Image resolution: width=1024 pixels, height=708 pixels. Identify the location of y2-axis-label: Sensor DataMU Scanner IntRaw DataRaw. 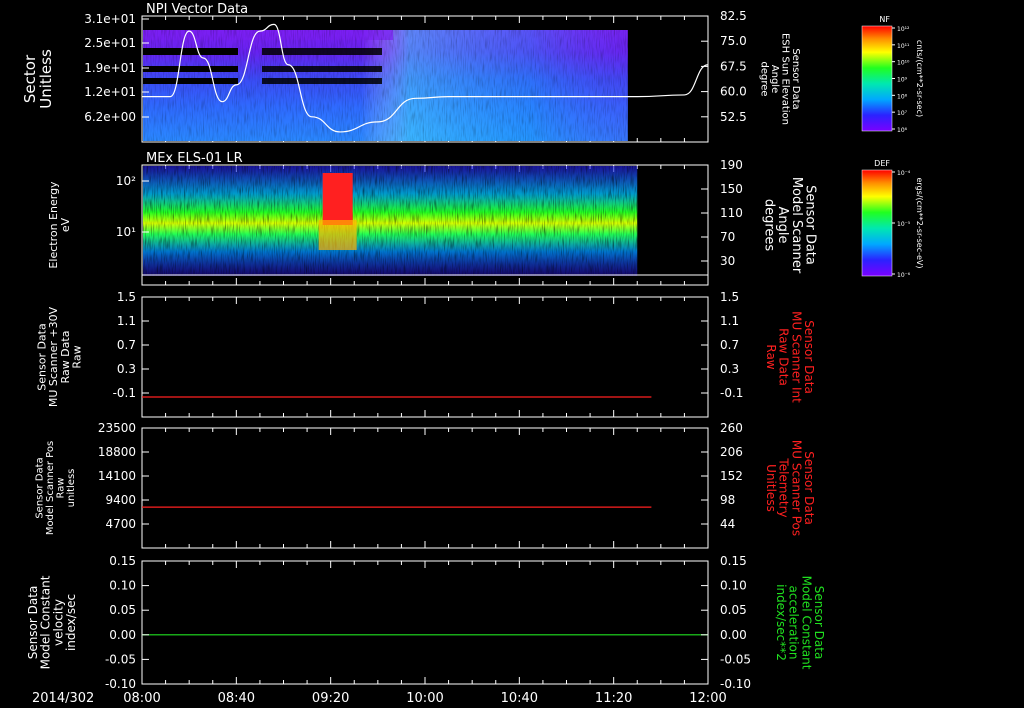
(791, 357).